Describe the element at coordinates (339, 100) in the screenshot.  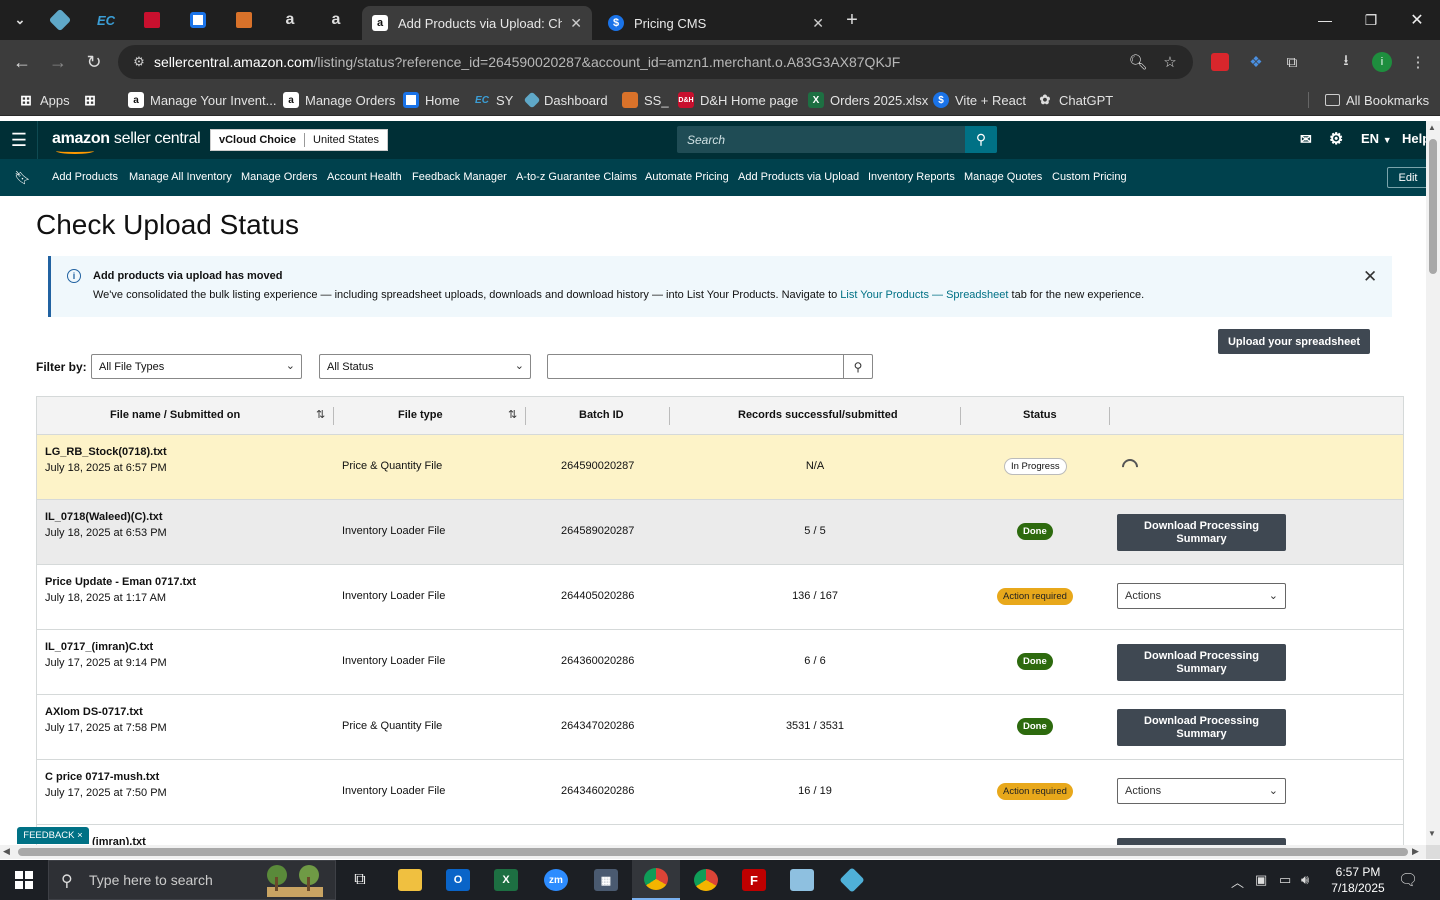
I see `bookmark-manage-orders: a Manage Orders` at that location.